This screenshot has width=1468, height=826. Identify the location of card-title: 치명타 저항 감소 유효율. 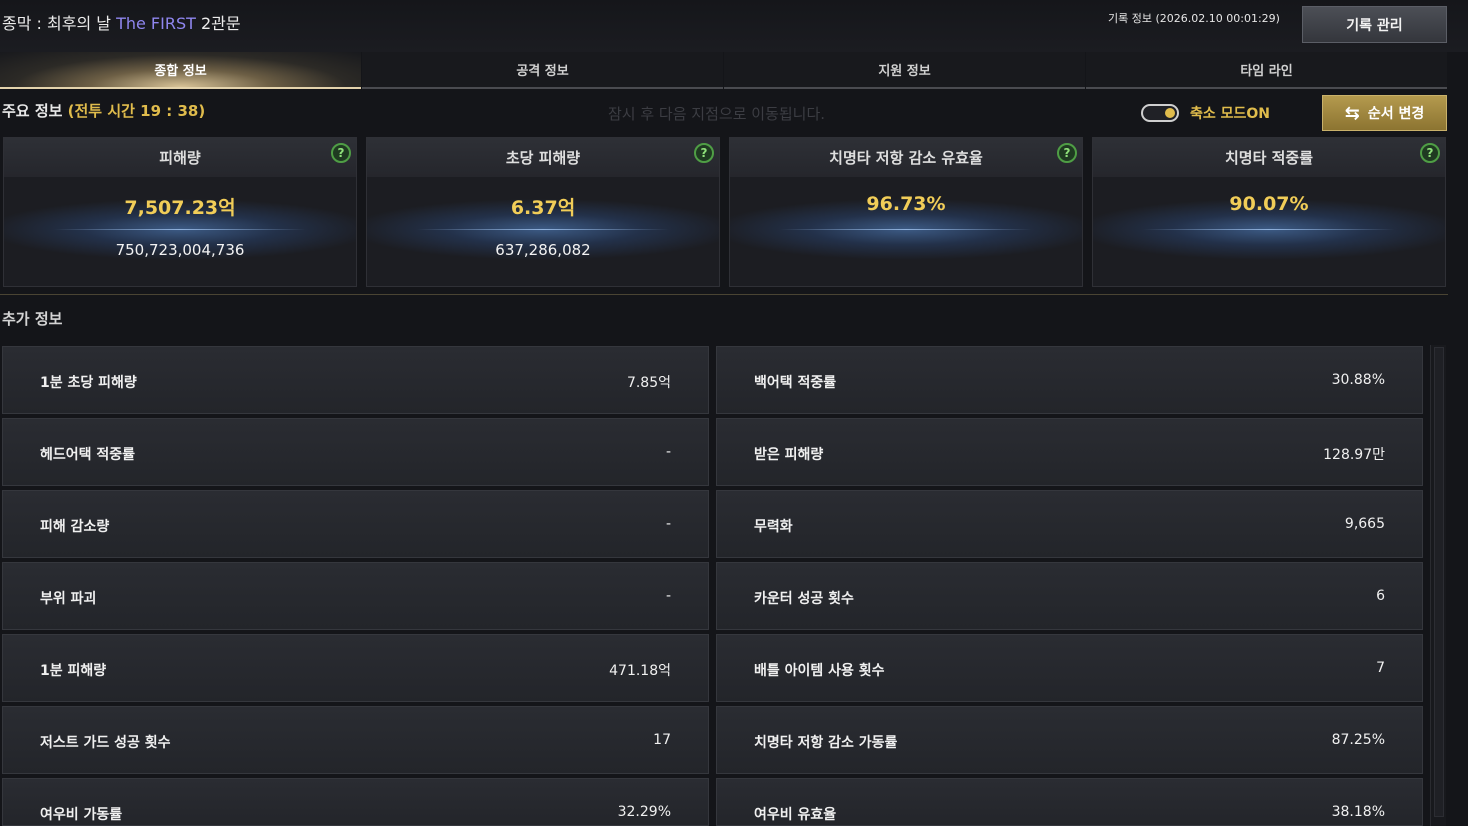
(906, 158).